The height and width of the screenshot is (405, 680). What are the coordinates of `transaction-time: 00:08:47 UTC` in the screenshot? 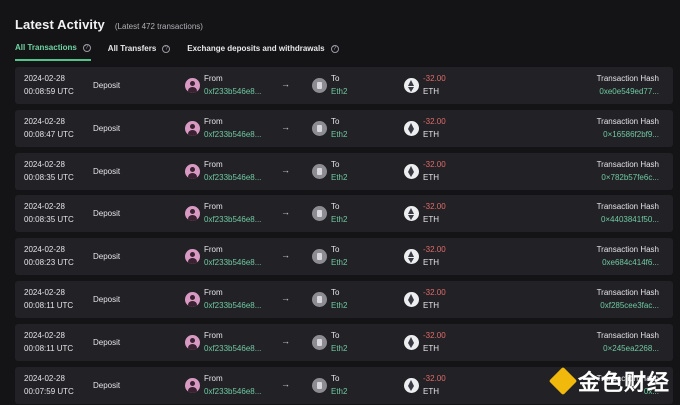 It's located at (49, 134).